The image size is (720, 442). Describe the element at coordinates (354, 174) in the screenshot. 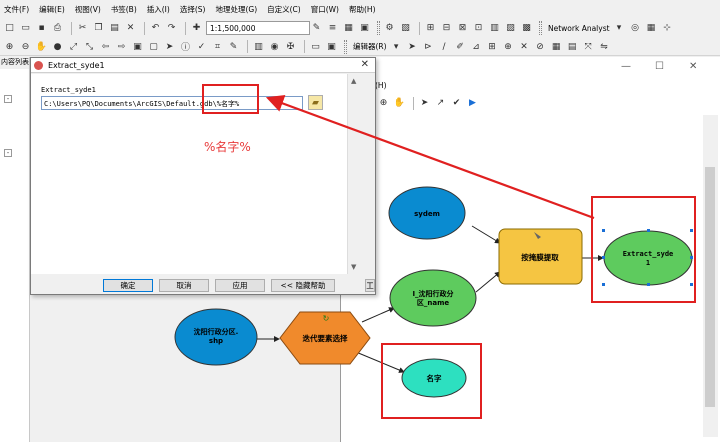

I see `dialog-scrollbar: ▲ ▼` at that location.